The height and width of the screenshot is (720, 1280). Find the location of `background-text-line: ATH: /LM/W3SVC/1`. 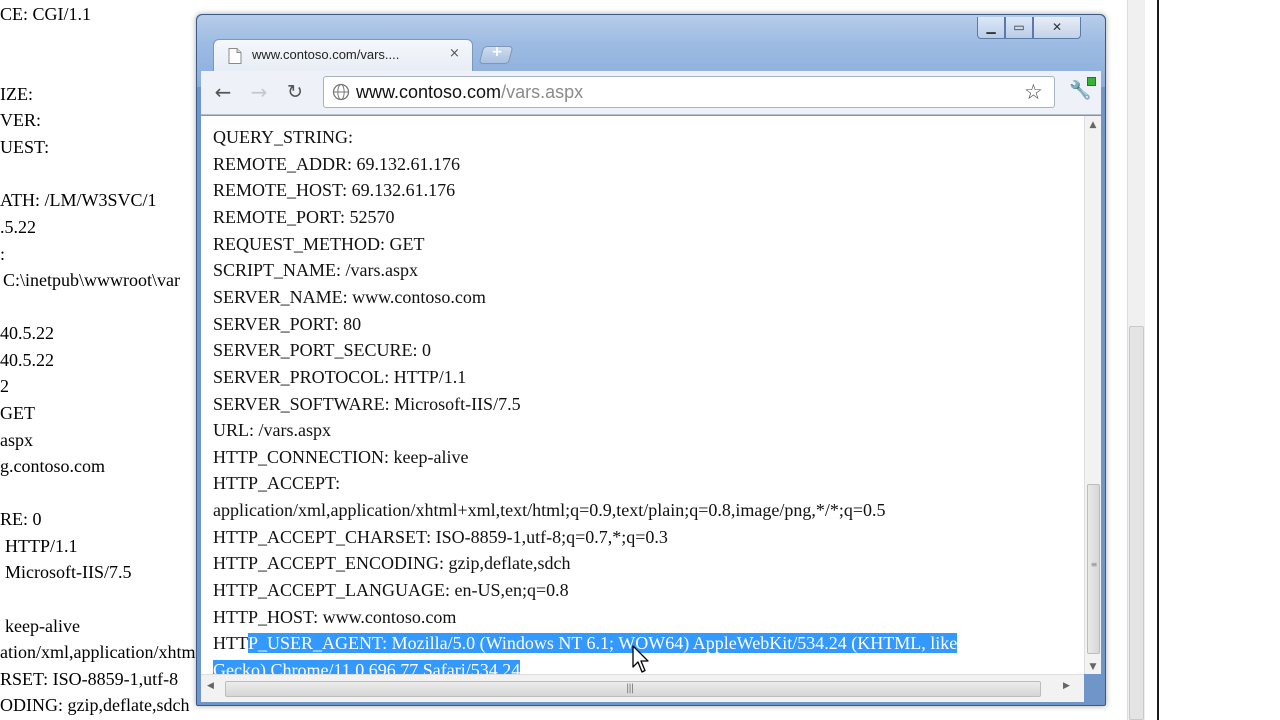

background-text-line: ATH: /LM/W3SVC/1 is located at coordinates (78, 200).